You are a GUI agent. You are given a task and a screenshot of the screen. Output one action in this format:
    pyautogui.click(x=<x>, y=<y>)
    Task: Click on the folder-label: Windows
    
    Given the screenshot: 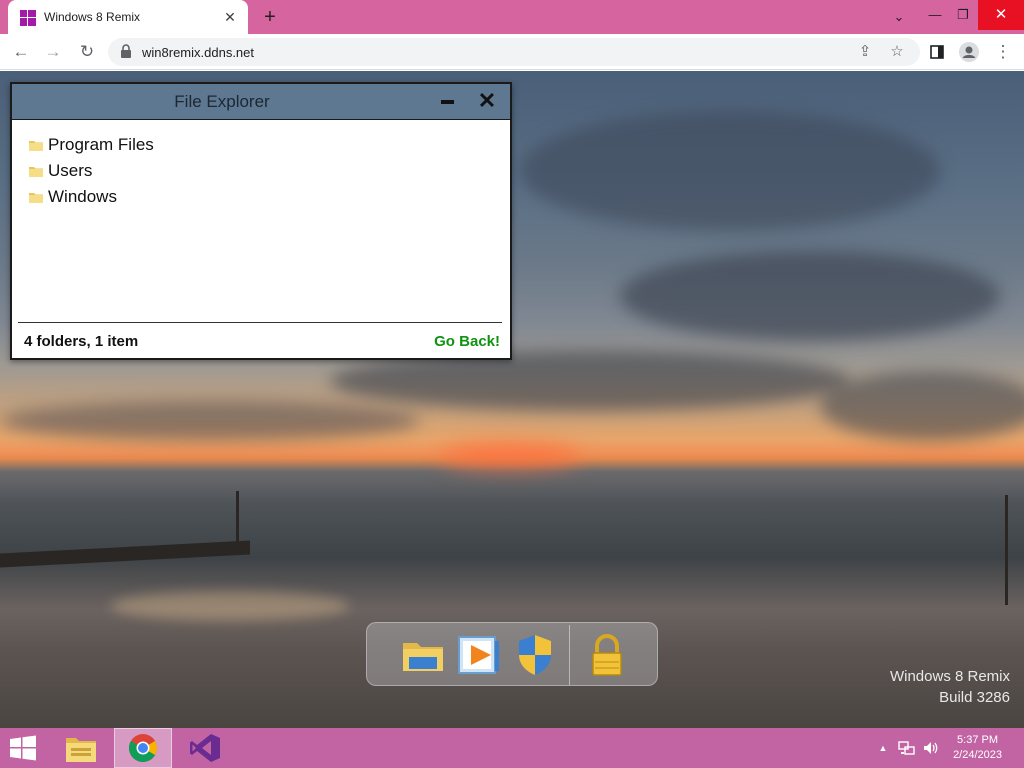 What is the action you would take?
    pyautogui.click(x=82, y=196)
    